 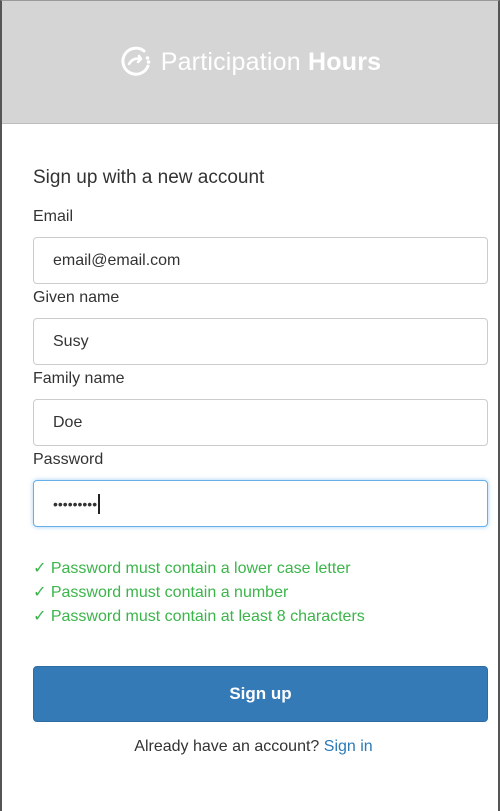 I want to click on form-heading: Sign up with a new account, so click(x=149, y=177).